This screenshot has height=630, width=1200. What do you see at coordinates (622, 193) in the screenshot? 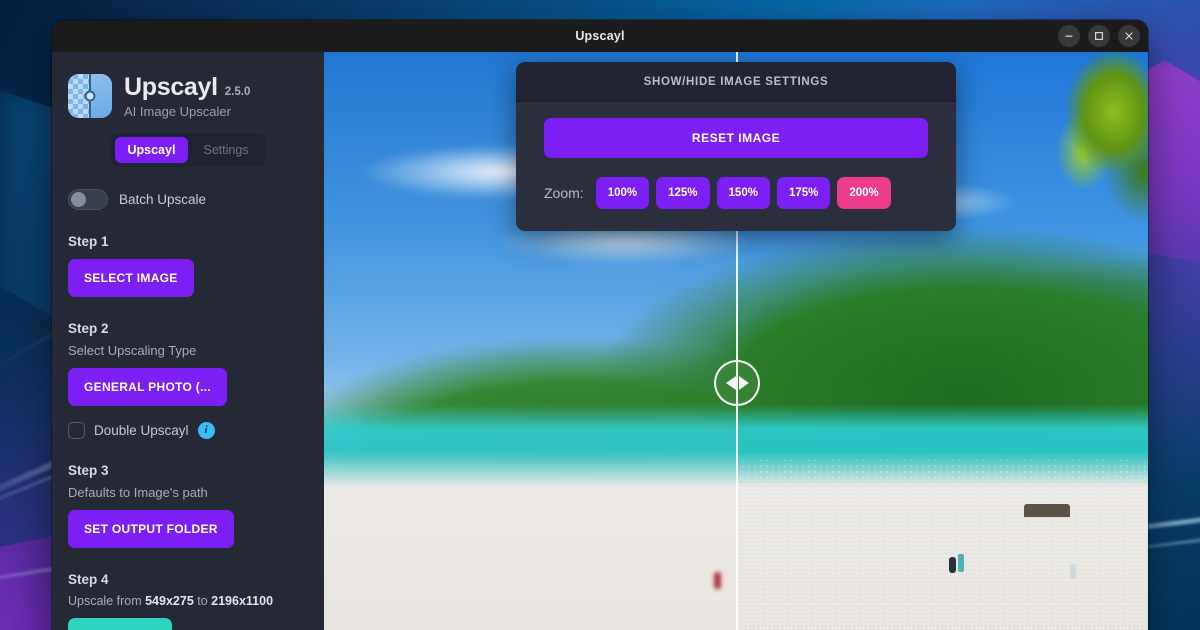
I see `zoom-button-100: 100%` at bounding box center [622, 193].